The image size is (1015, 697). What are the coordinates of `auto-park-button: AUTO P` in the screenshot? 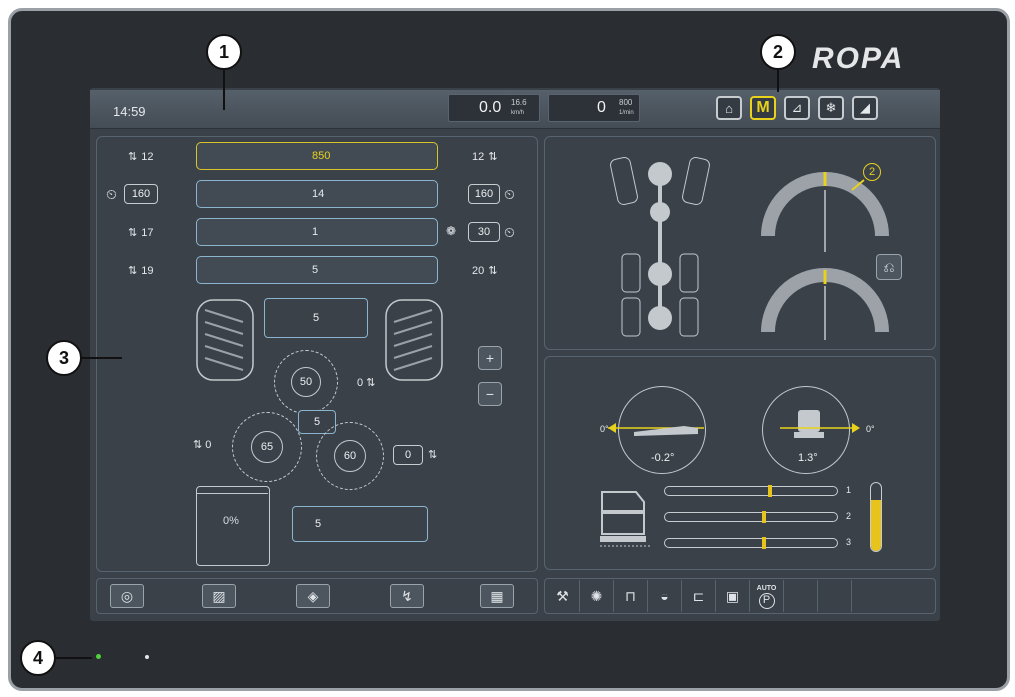 It's located at (767, 596).